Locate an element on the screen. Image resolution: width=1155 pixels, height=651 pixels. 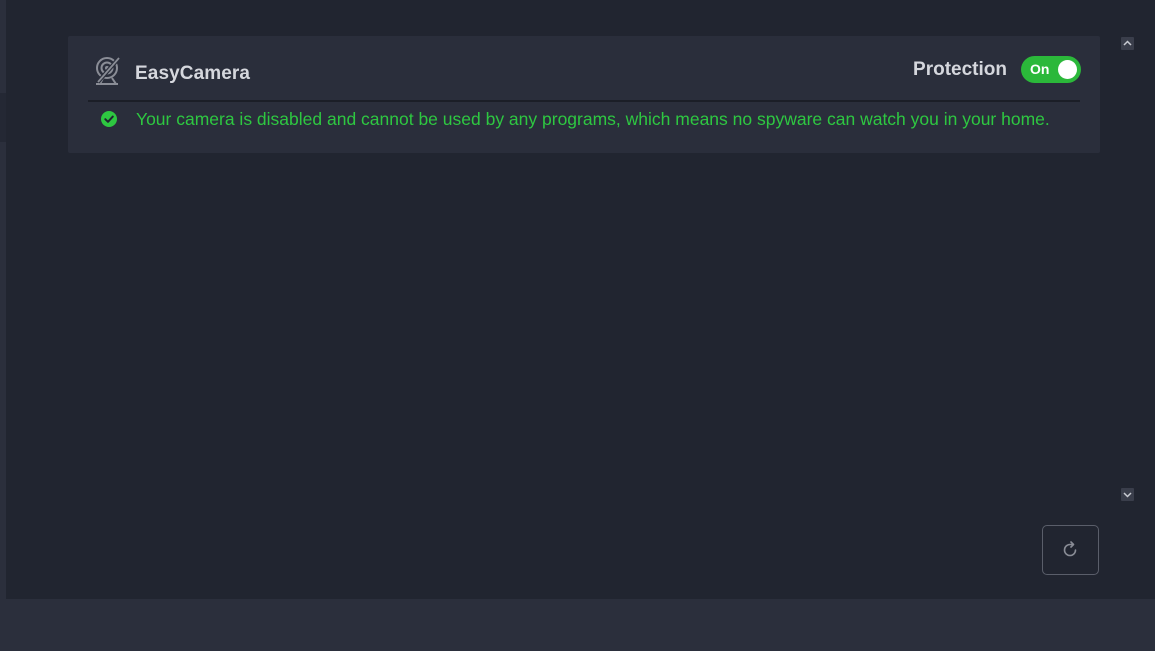
app-name: EasyCamera is located at coordinates (193, 73).